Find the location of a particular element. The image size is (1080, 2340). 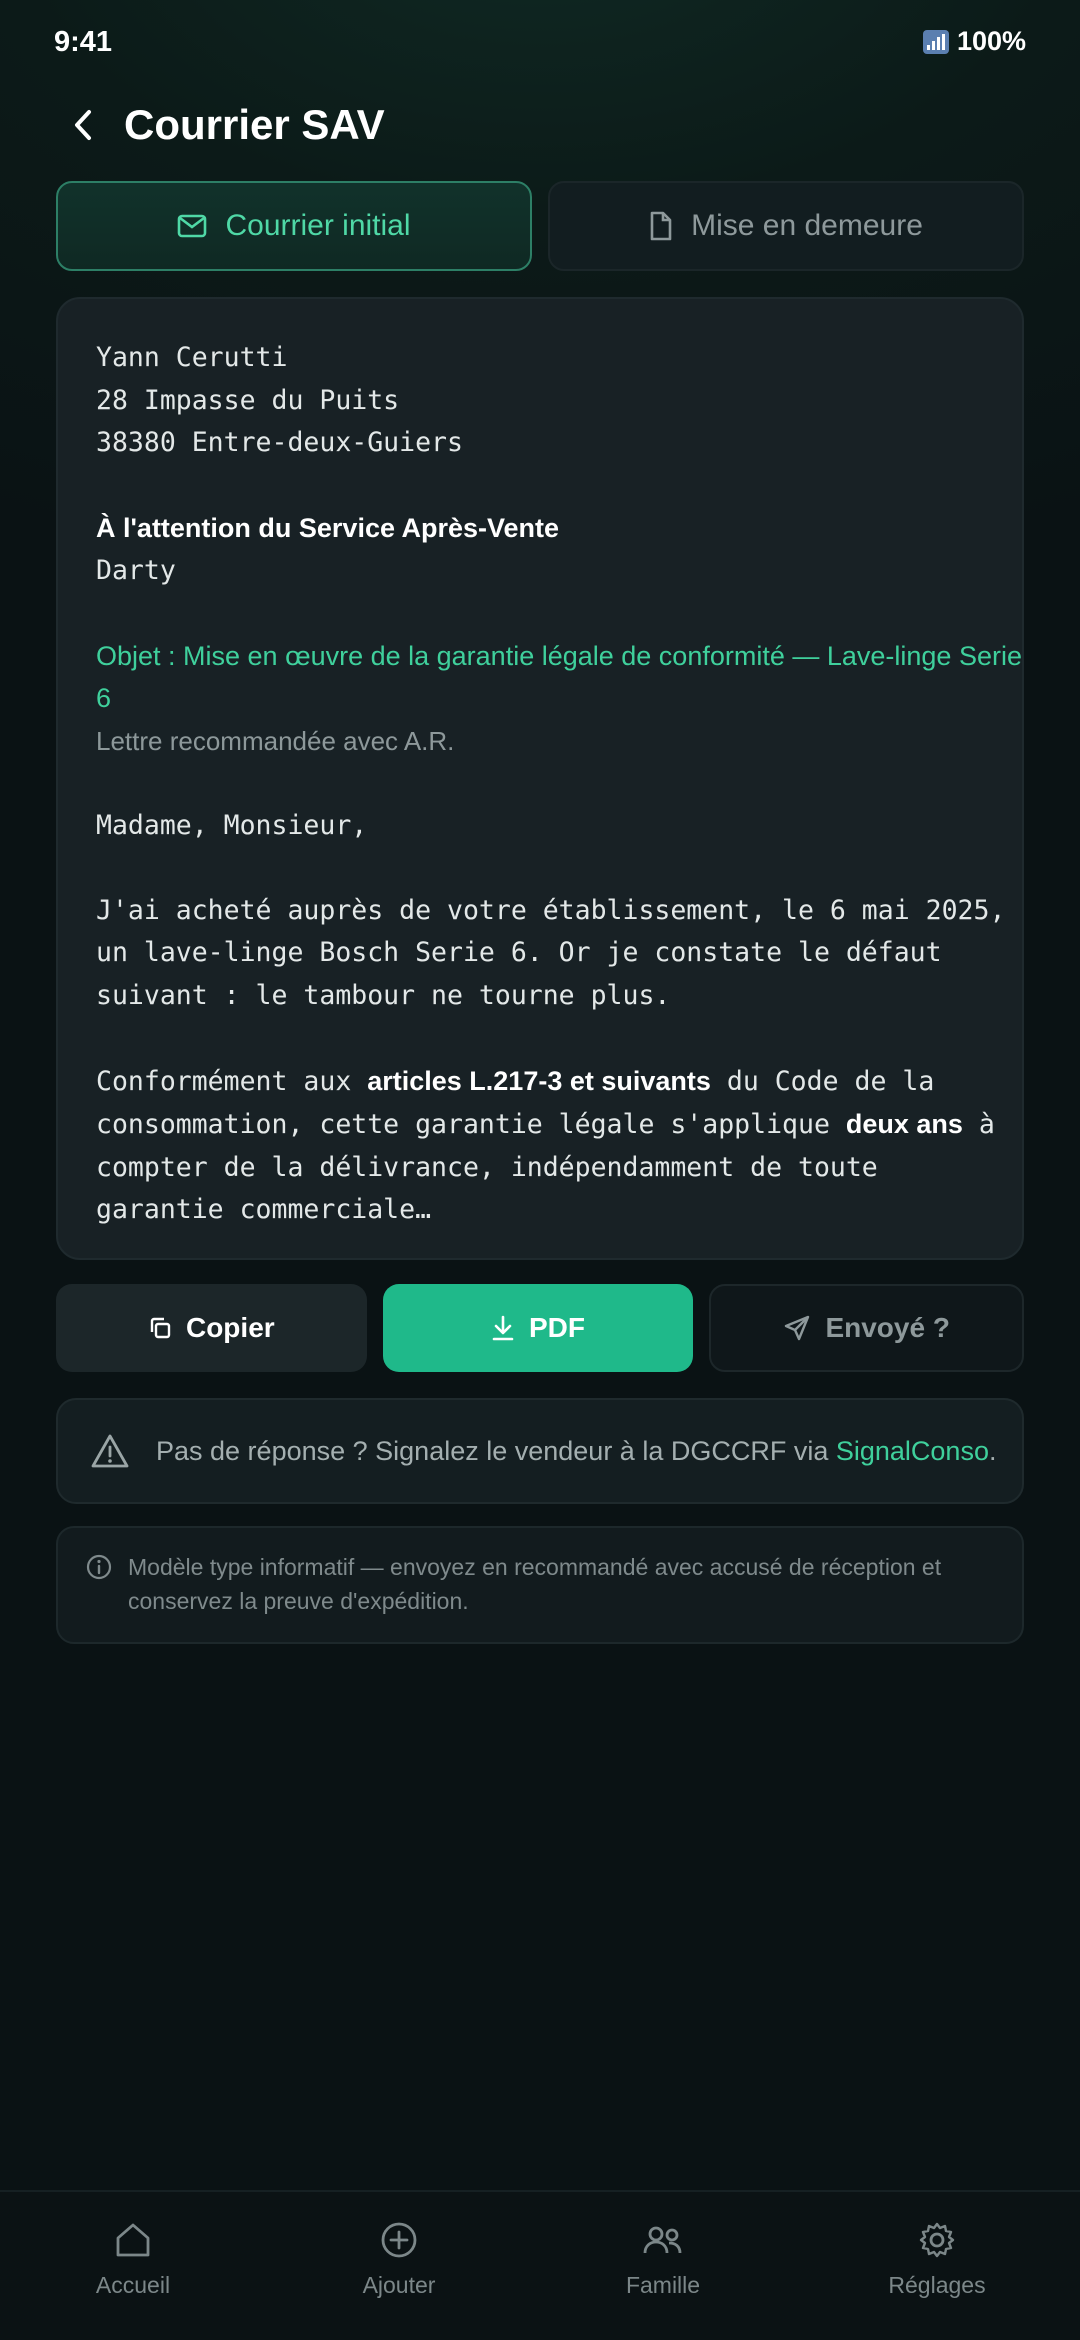

legal-reference: articles L.217-3 et suivants is located at coordinates (539, 1080).